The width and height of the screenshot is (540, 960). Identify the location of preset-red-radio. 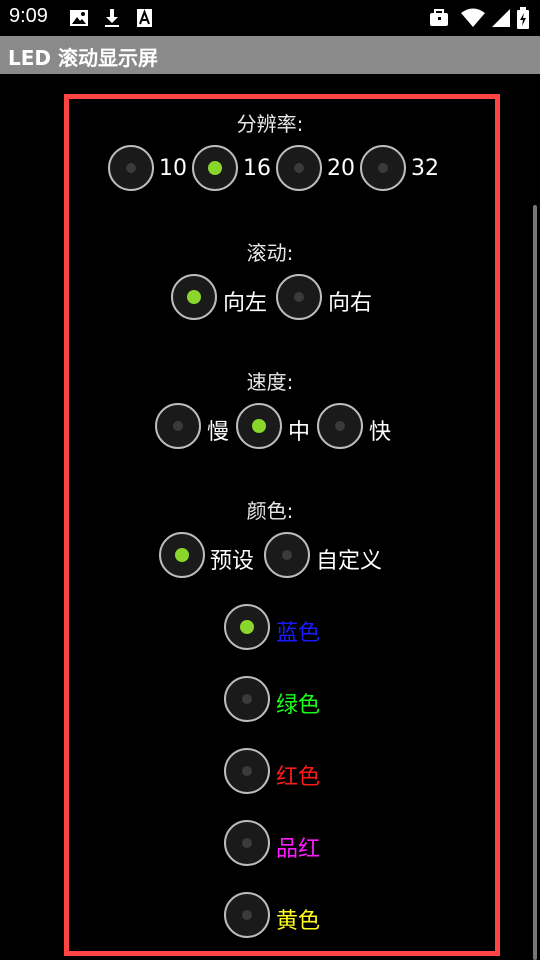
(247, 771).